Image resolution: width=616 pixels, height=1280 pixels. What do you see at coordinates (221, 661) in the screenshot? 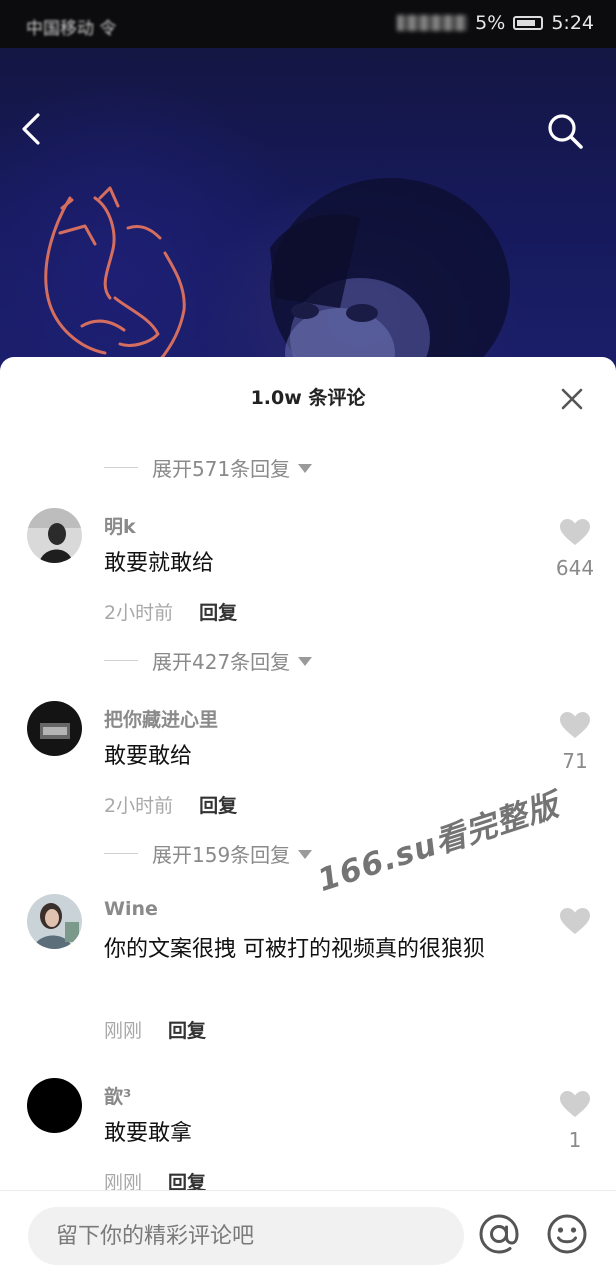
I see `expand-replies-label: 展开427条回复` at bounding box center [221, 661].